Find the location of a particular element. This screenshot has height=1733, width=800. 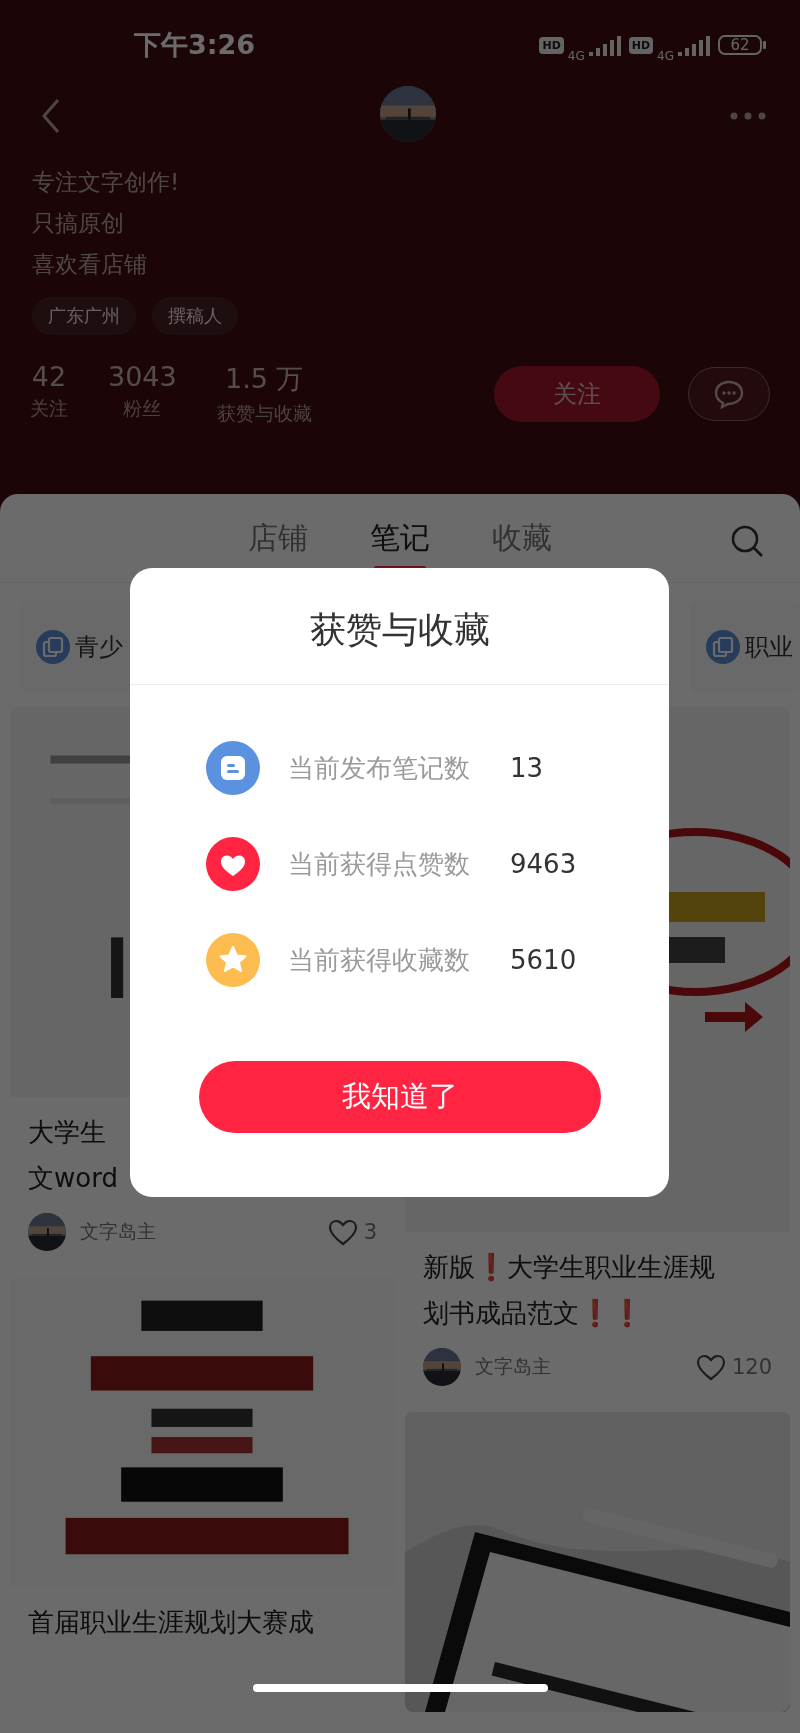

back-icon is located at coordinates (51, 116).